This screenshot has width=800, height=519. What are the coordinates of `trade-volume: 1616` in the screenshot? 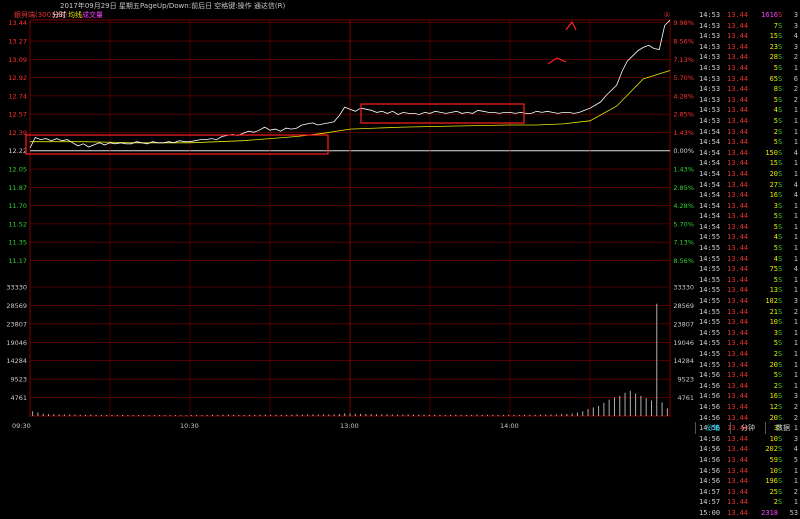 It's located at (769, 15).